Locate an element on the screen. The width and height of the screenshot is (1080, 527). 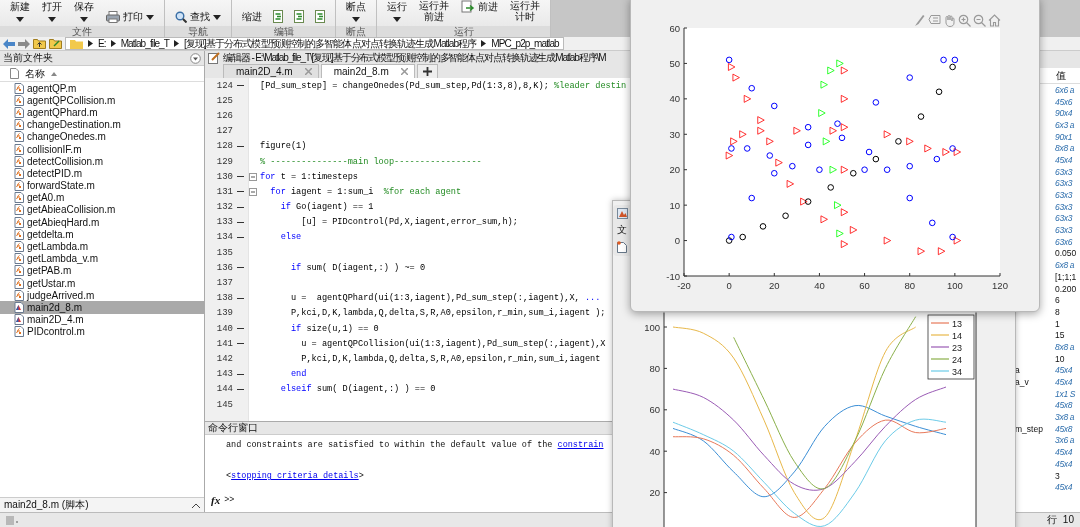
panel-title: 当前文件夹 is located at coordinates (28, 58).